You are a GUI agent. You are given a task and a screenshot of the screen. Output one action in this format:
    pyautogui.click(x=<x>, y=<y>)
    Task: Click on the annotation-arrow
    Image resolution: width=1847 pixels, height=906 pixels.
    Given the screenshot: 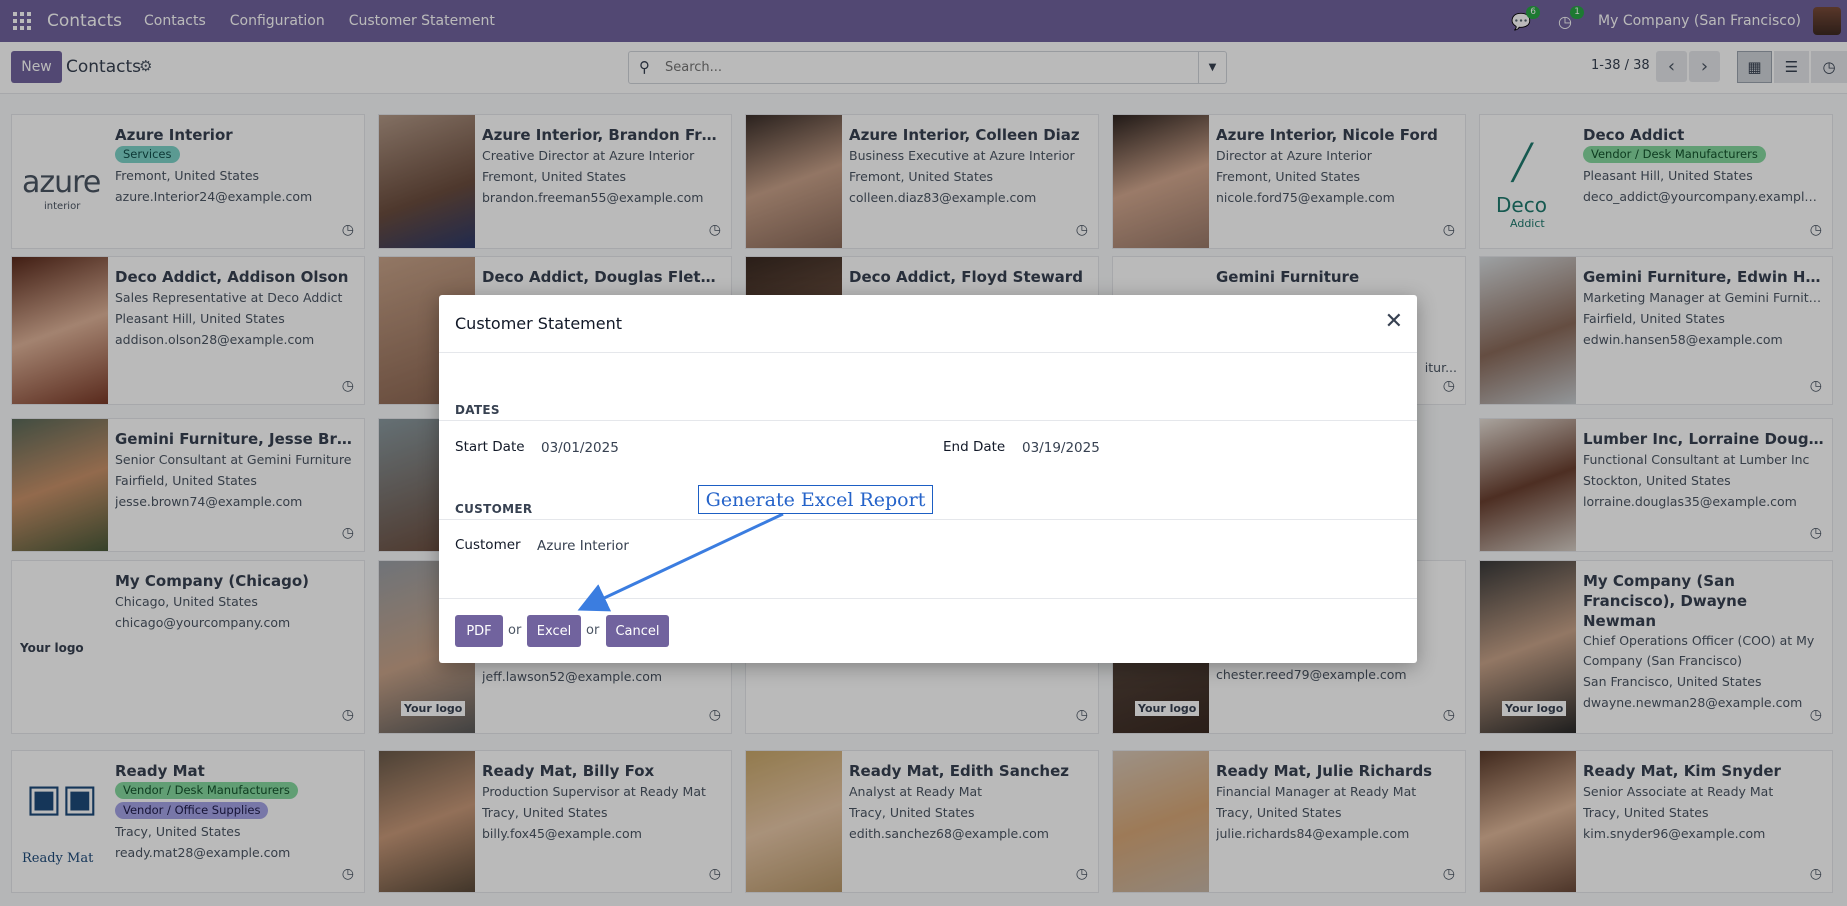 What is the action you would take?
    pyautogui.click(x=680, y=562)
    